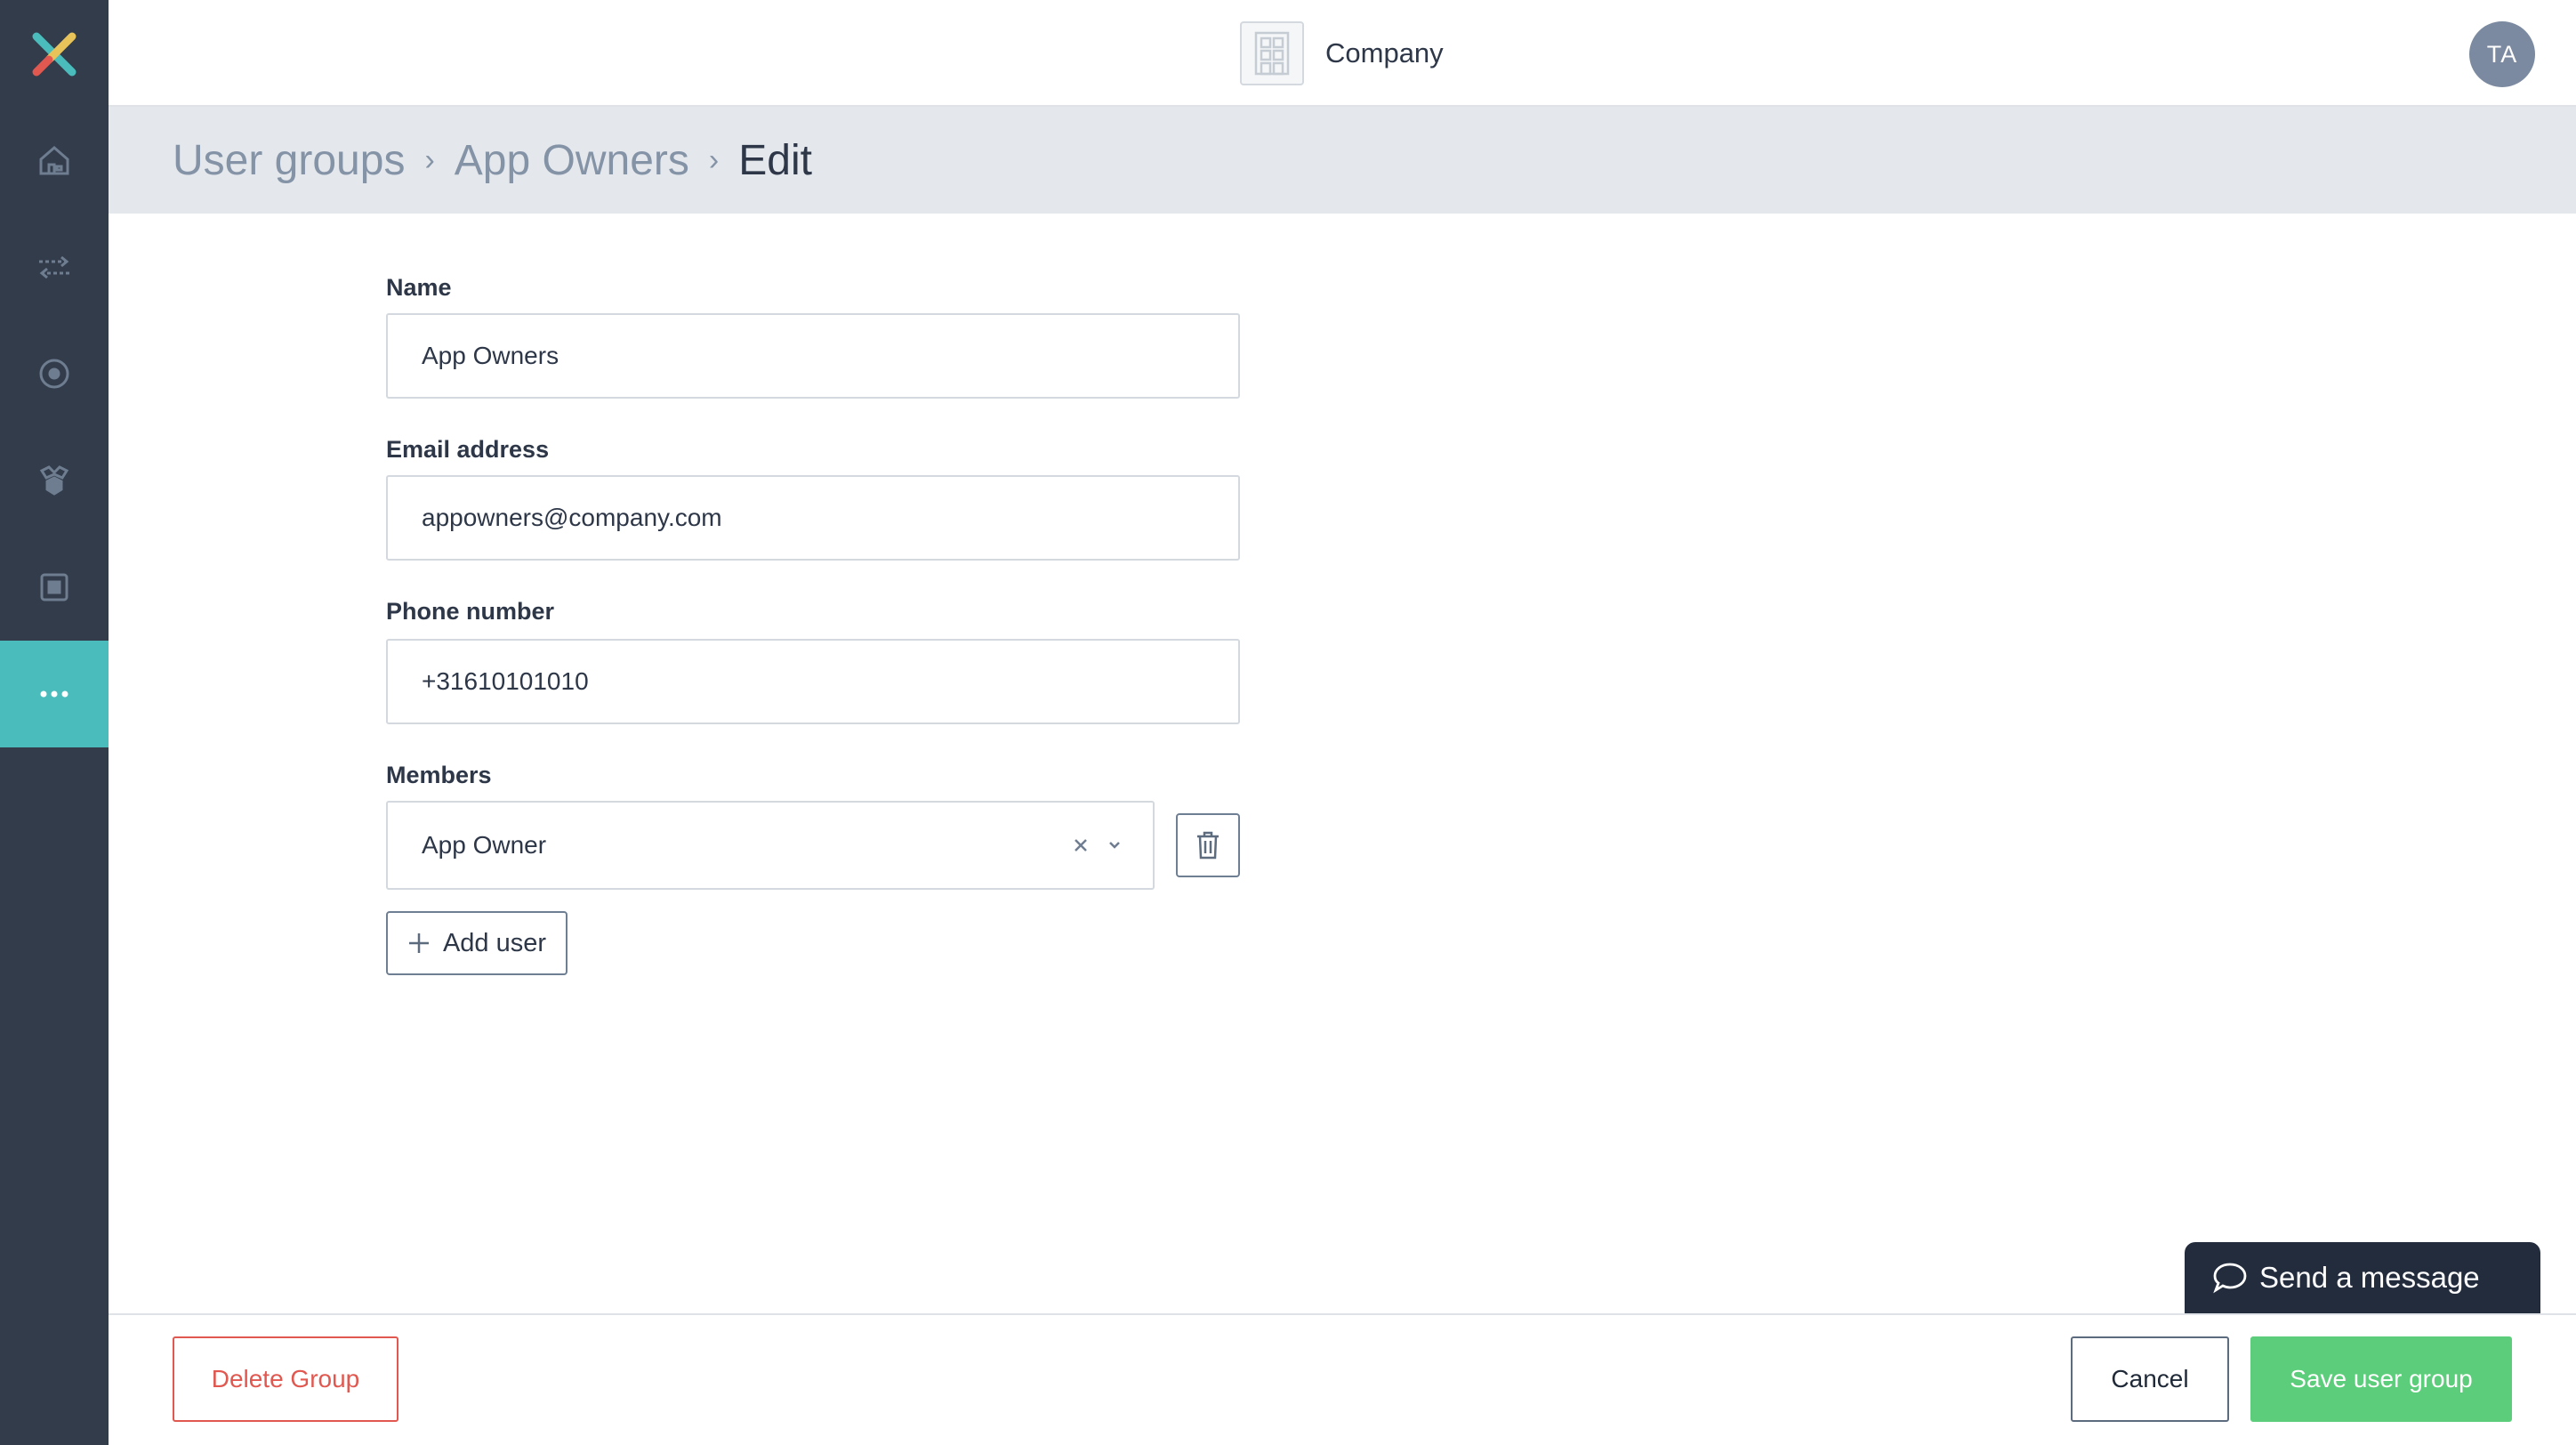 Image resolution: width=2576 pixels, height=1445 pixels. I want to click on select-controls, so click(1098, 845).